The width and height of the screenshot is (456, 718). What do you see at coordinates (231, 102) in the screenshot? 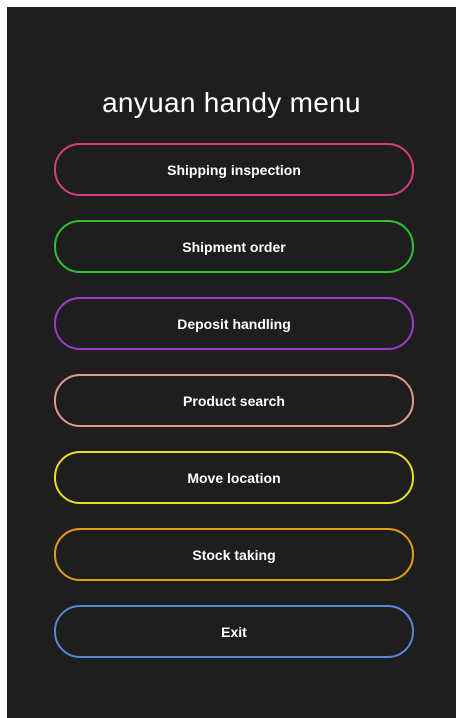
I see `page-title: anyuan handy menu` at bounding box center [231, 102].